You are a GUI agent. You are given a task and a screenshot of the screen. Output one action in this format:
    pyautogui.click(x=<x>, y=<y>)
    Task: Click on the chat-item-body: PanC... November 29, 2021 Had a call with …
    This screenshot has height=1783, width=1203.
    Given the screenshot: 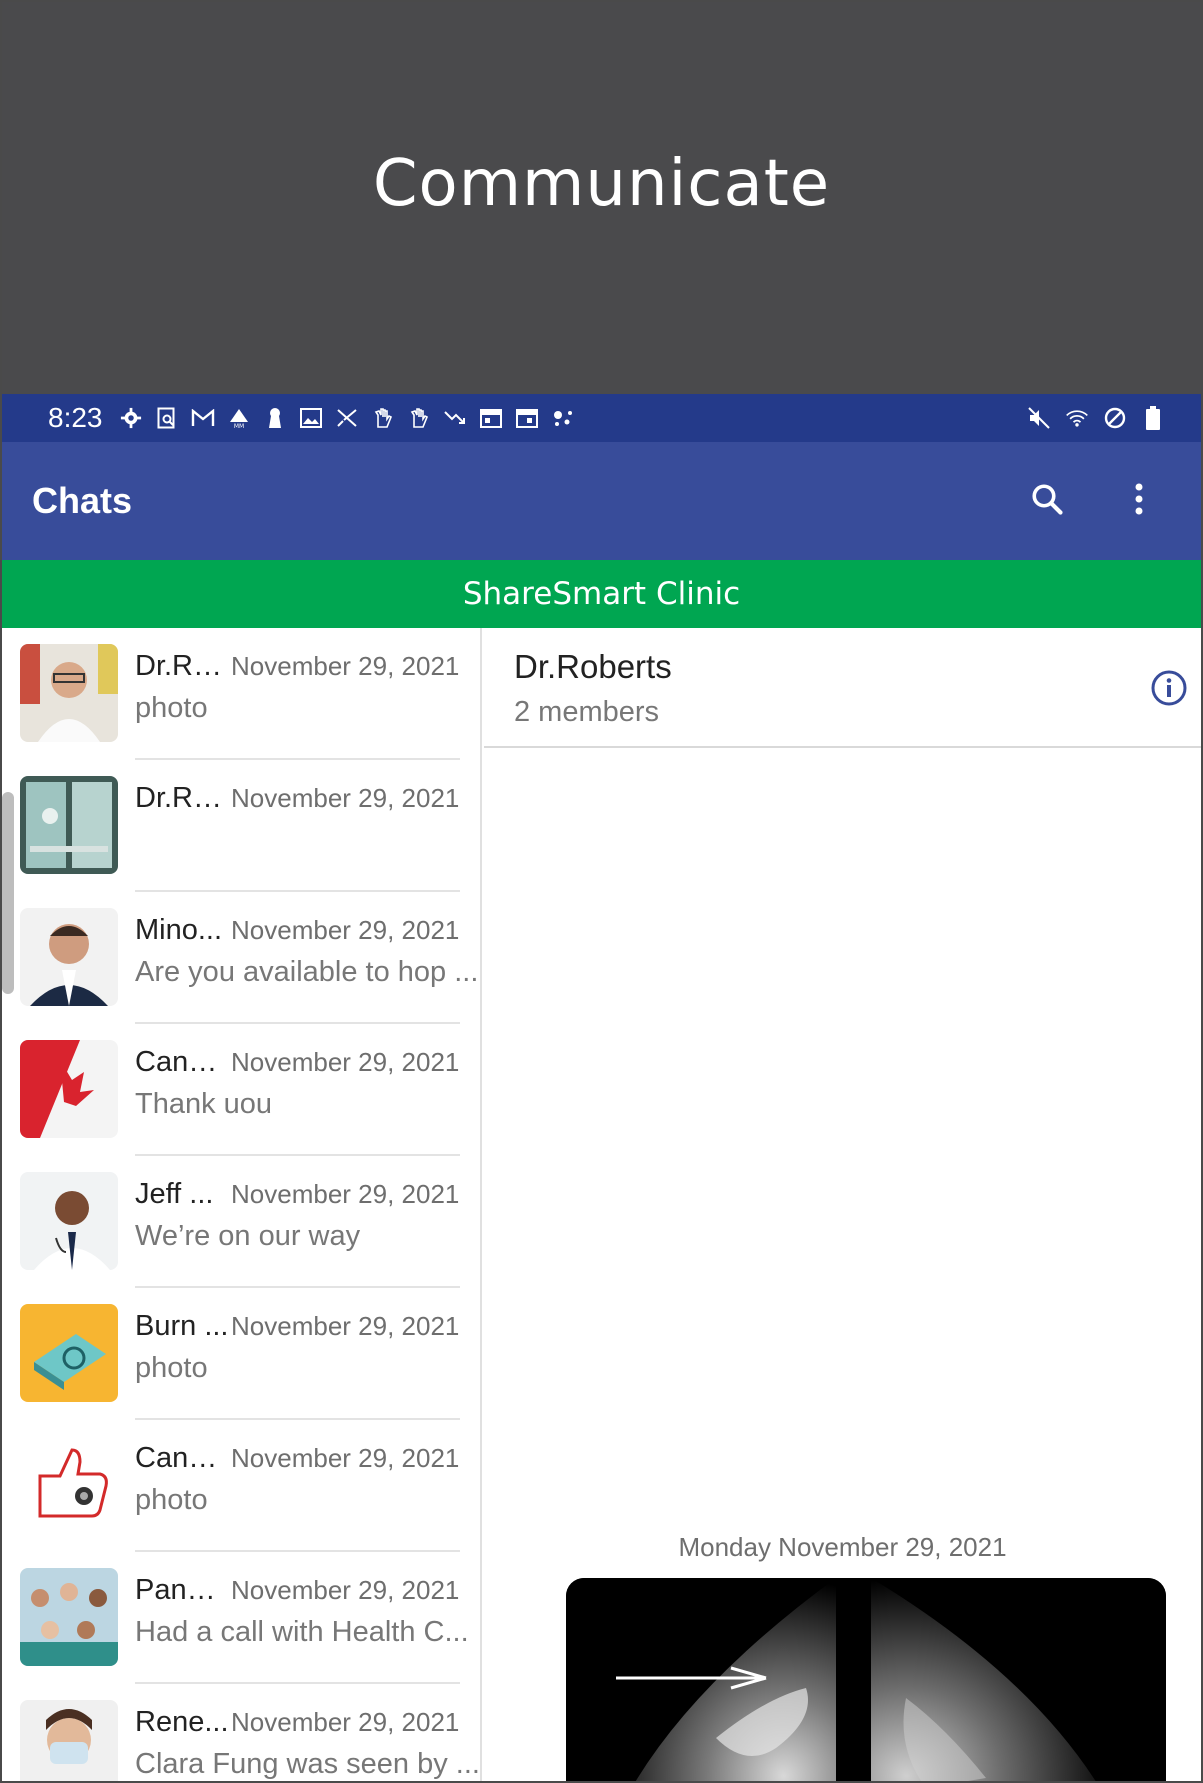 What is the action you would take?
    pyautogui.click(x=307, y=1608)
    